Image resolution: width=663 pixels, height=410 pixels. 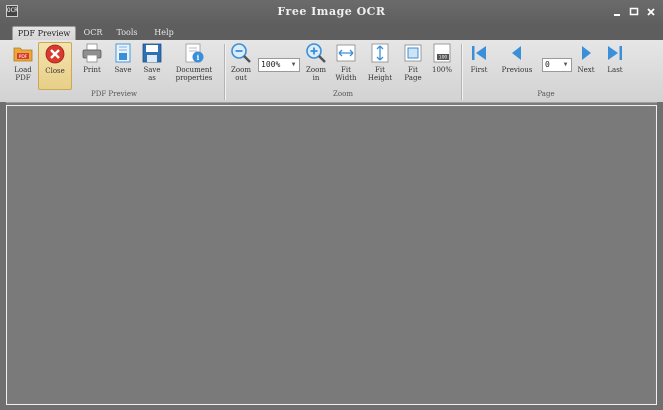 What do you see at coordinates (316, 53) in the screenshot?
I see `zoom-in-icon` at bounding box center [316, 53].